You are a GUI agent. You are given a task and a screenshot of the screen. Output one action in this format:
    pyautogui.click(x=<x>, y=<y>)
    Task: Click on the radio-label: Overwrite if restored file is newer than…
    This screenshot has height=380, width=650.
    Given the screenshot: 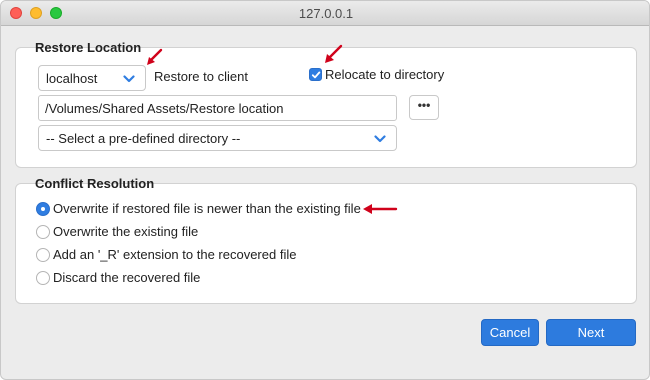 What is the action you would take?
    pyautogui.click(x=207, y=208)
    